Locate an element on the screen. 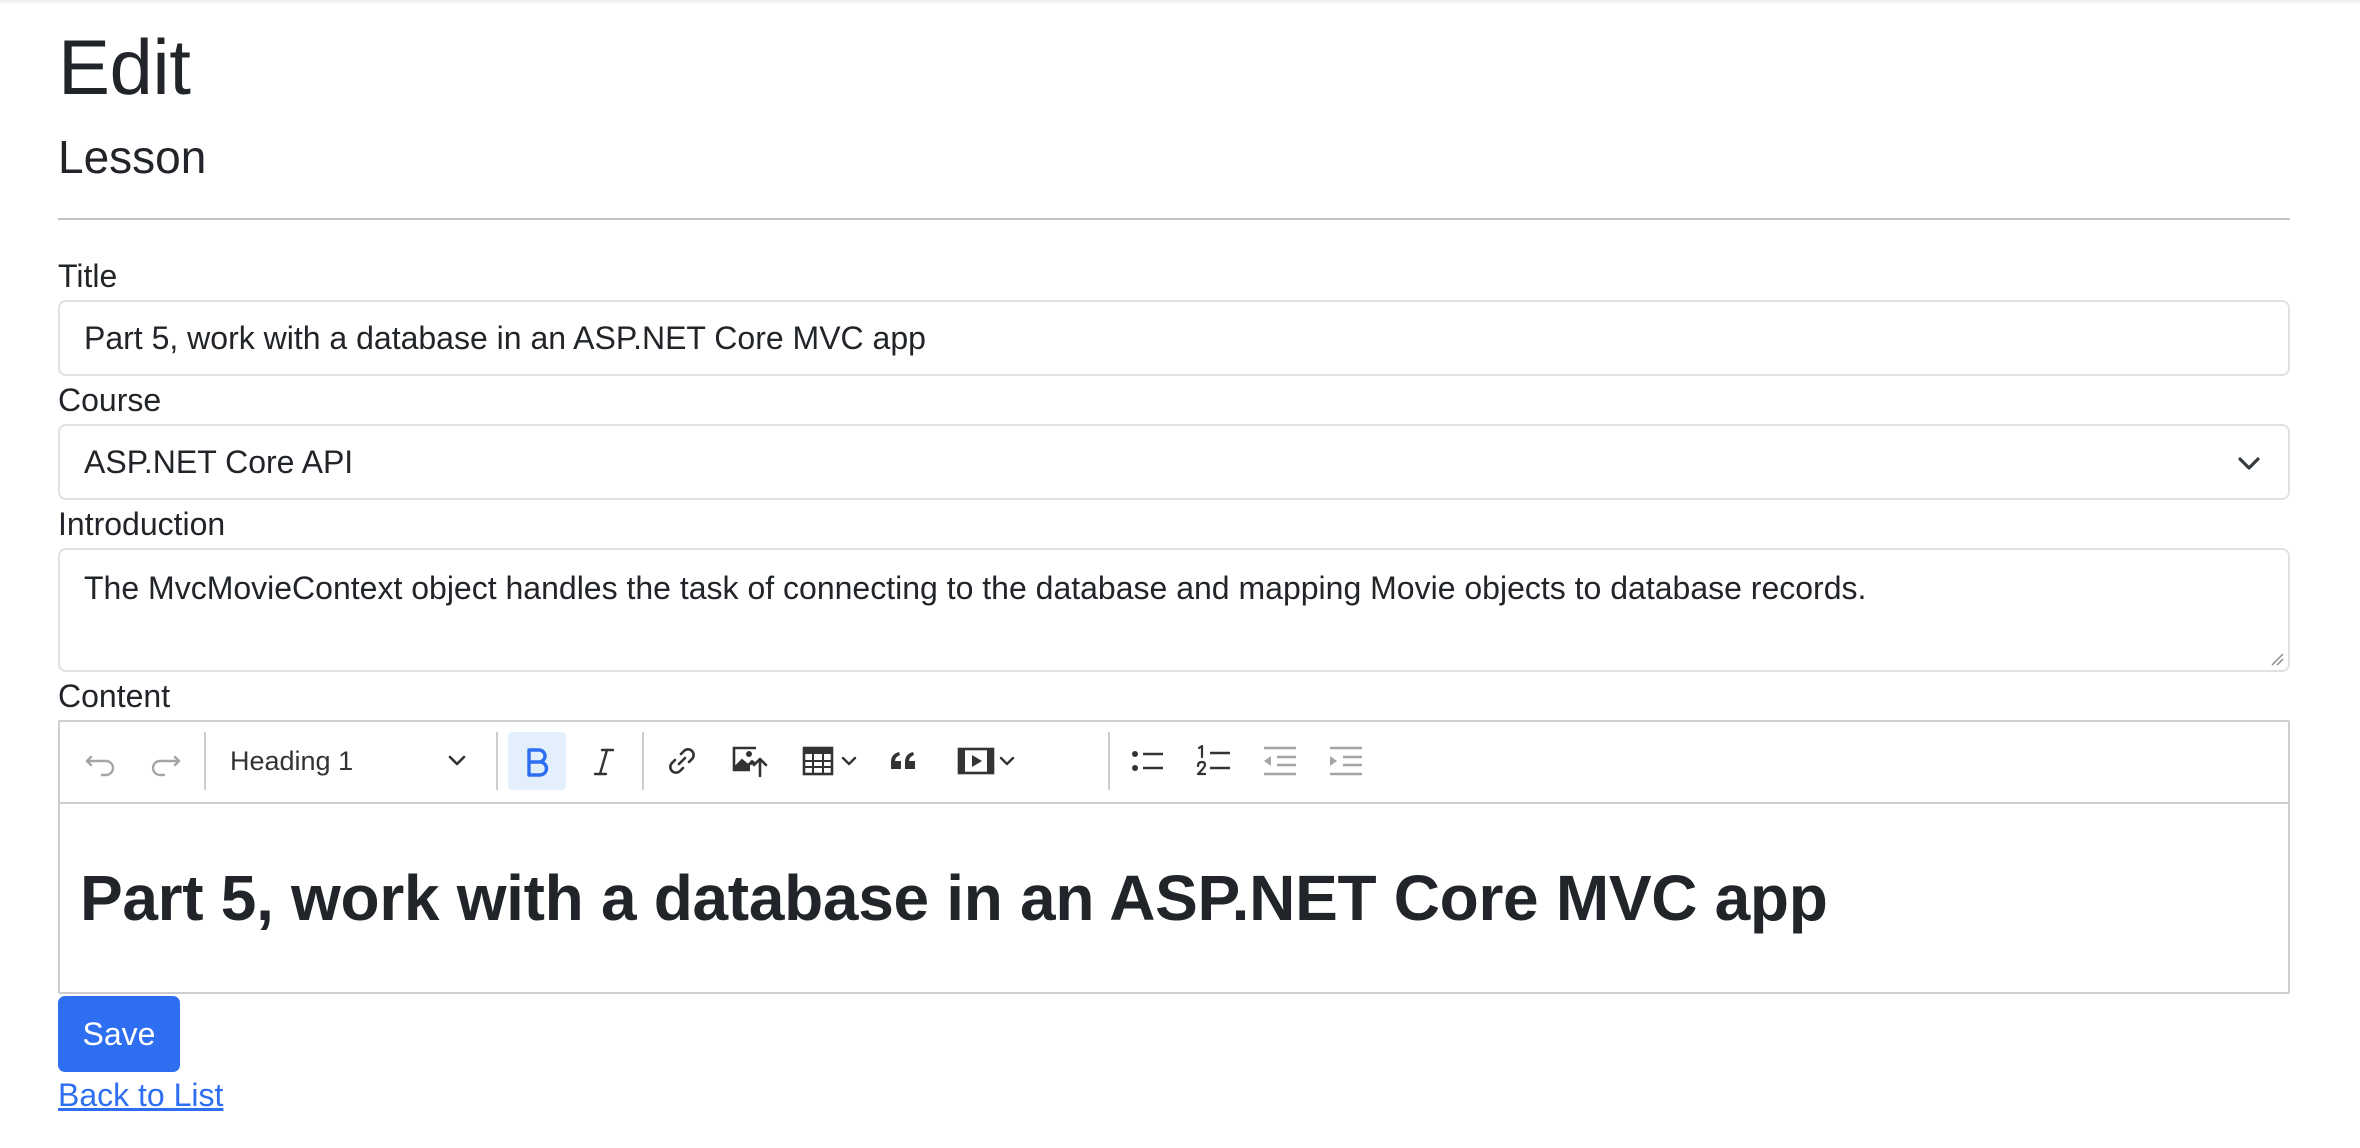 This screenshot has width=2360, height=1148. top-shadow is located at coordinates (1180, 2).